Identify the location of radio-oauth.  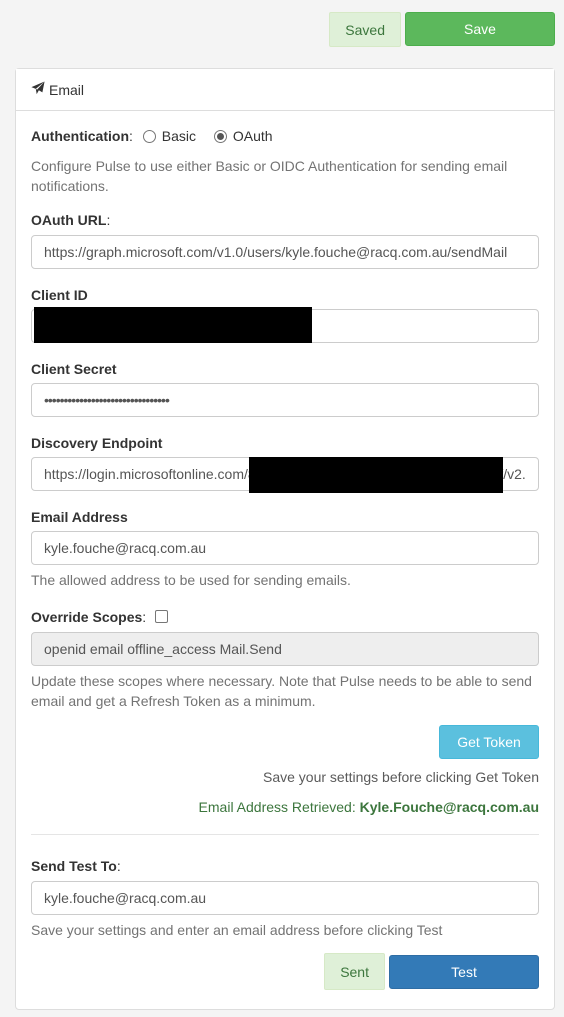
(220, 136).